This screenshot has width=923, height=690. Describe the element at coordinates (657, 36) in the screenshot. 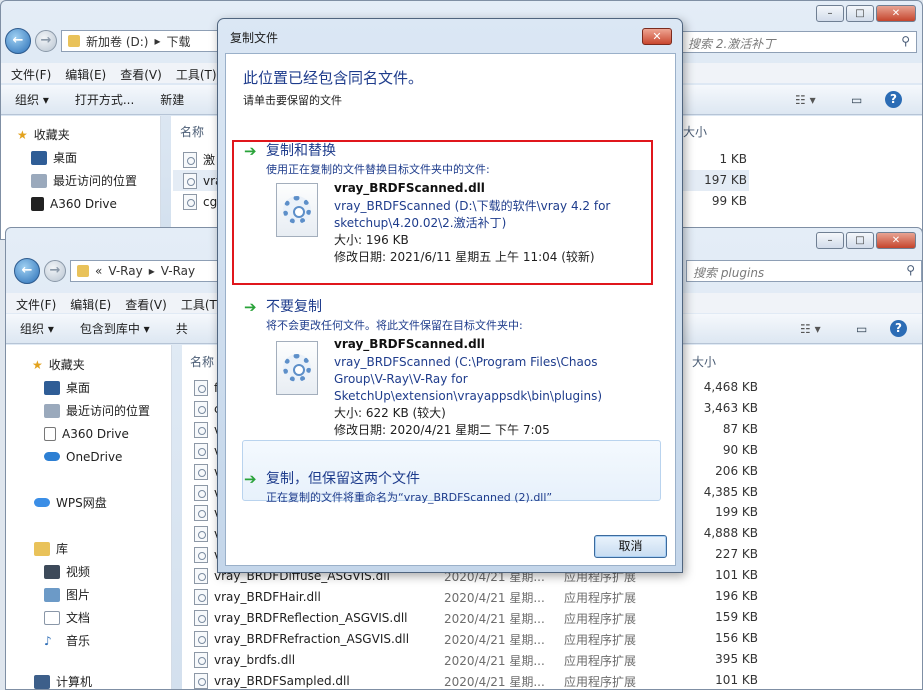

I see `dialog-close-icon: ✕` at that location.